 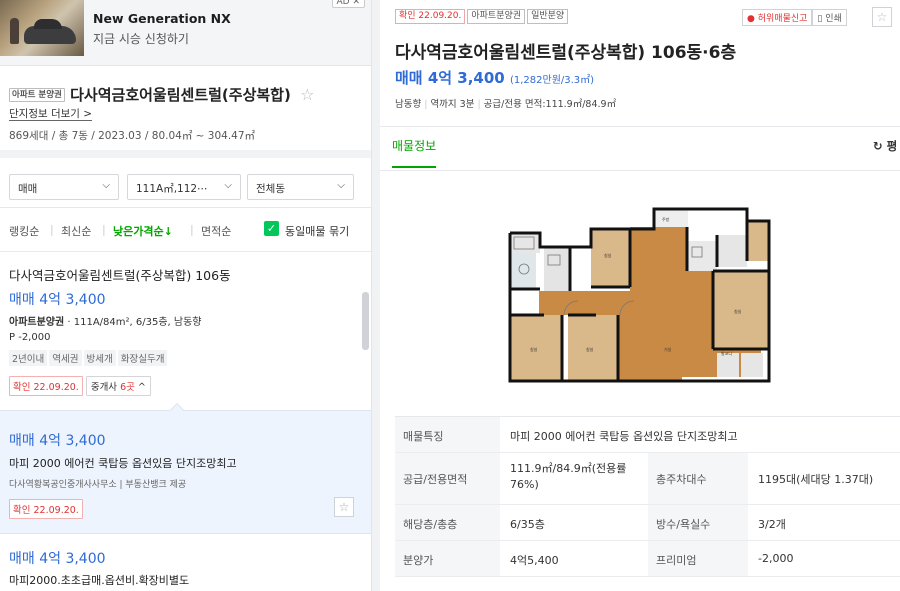 I want to click on complex-type-tag: 아파트 분양권, so click(x=37, y=95).